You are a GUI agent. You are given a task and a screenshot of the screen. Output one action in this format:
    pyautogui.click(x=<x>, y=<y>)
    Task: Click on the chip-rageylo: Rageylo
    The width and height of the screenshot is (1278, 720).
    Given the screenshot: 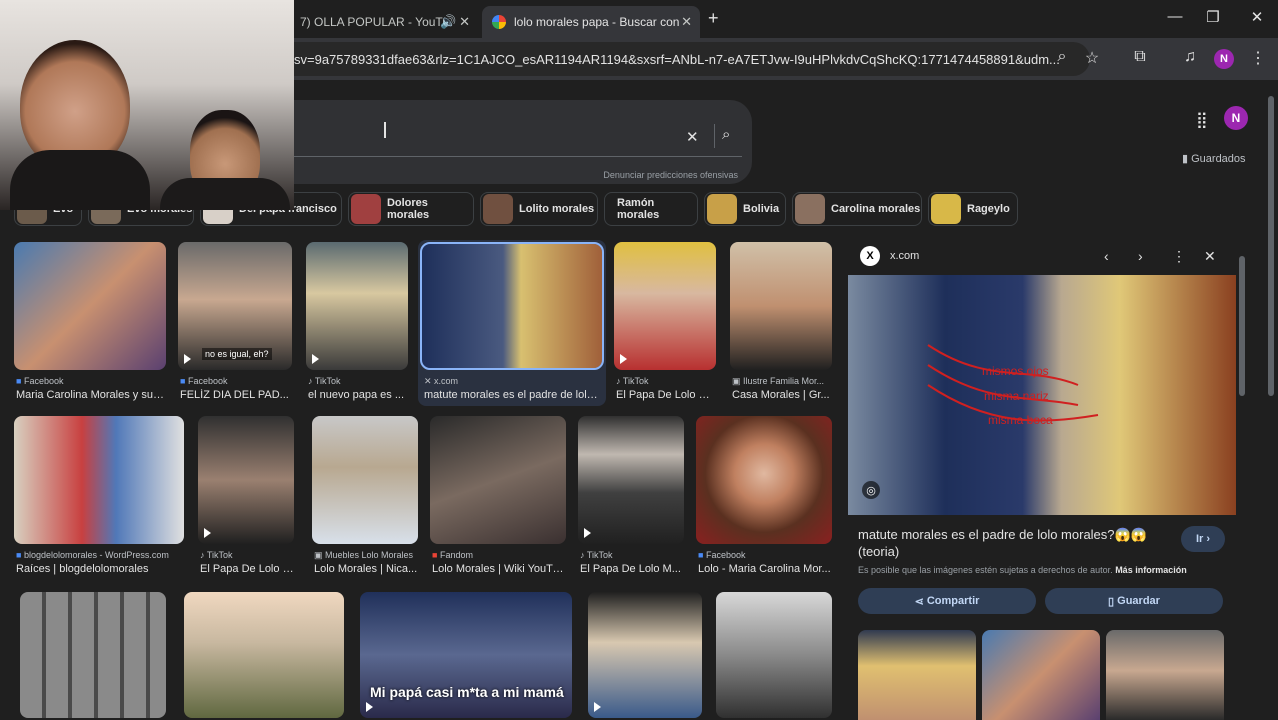 What is the action you would take?
    pyautogui.click(x=973, y=209)
    